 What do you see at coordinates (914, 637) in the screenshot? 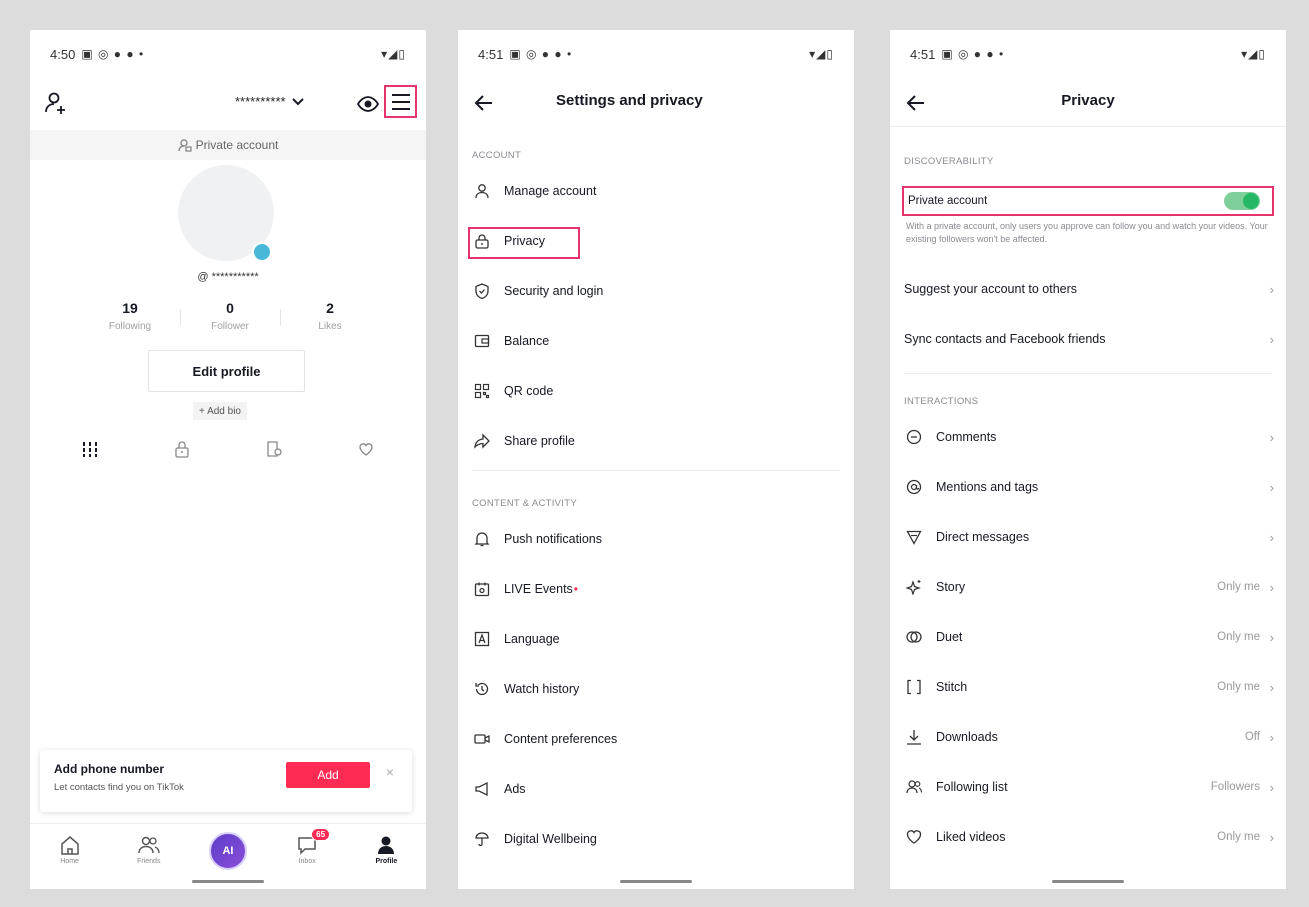
I see `duet-icon` at bounding box center [914, 637].